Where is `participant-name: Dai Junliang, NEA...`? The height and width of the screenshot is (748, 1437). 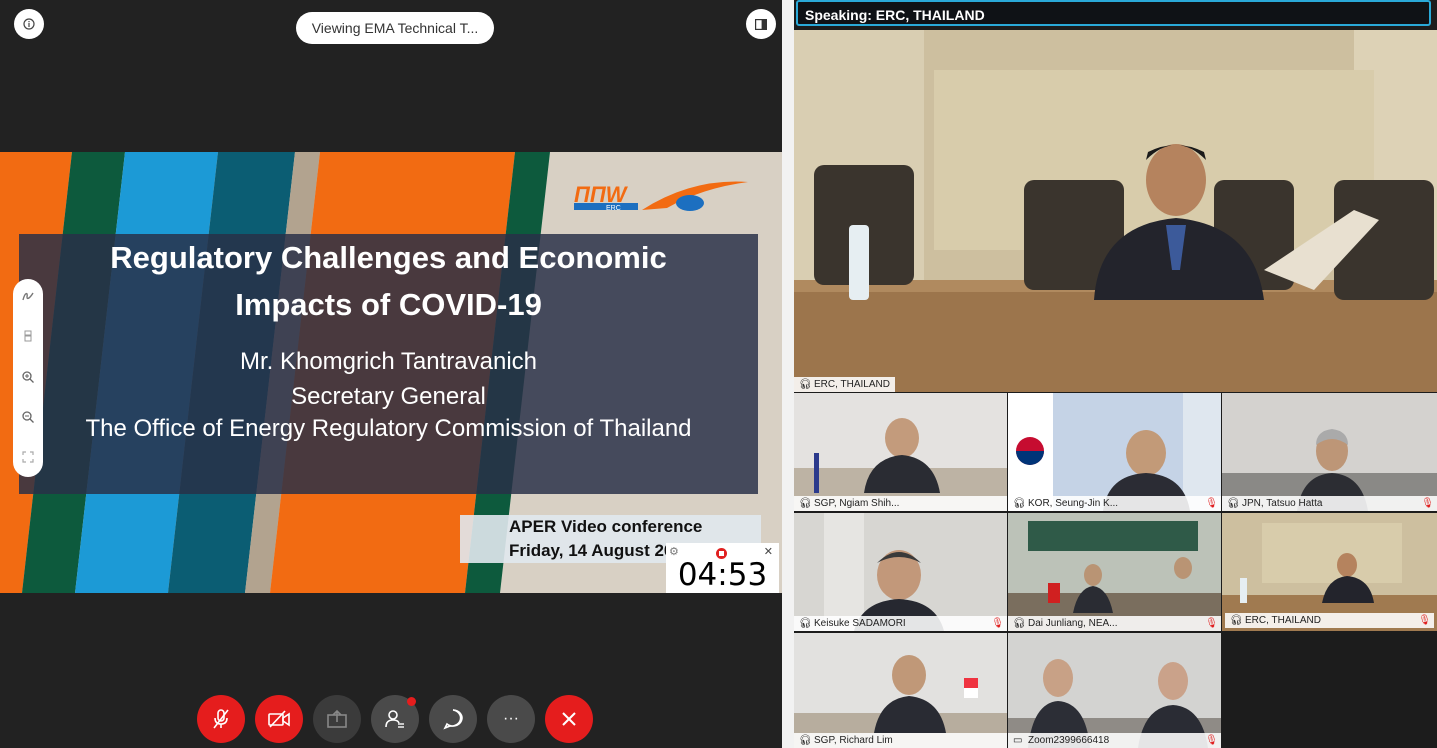 participant-name: Dai Junliang, NEA... is located at coordinates (1073, 623).